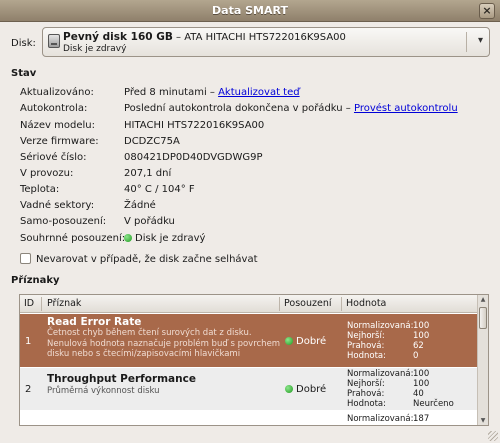 The height and width of the screenshot is (443, 500). What do you see at coordinates (59, 141) in the screenshot?
I see `row-label: Verze firmware:` at bounding box center [59, 141].